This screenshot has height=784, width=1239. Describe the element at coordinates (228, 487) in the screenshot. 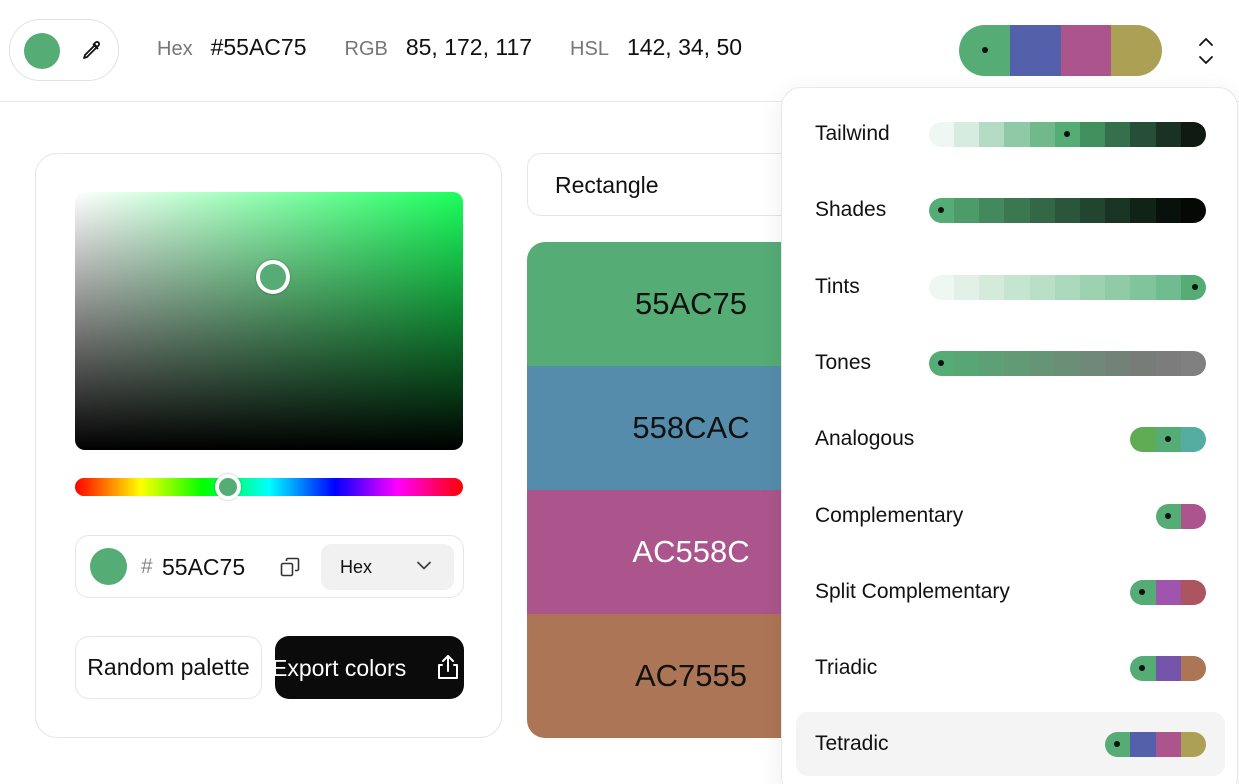

I see `hue-slider-handle` at that location.